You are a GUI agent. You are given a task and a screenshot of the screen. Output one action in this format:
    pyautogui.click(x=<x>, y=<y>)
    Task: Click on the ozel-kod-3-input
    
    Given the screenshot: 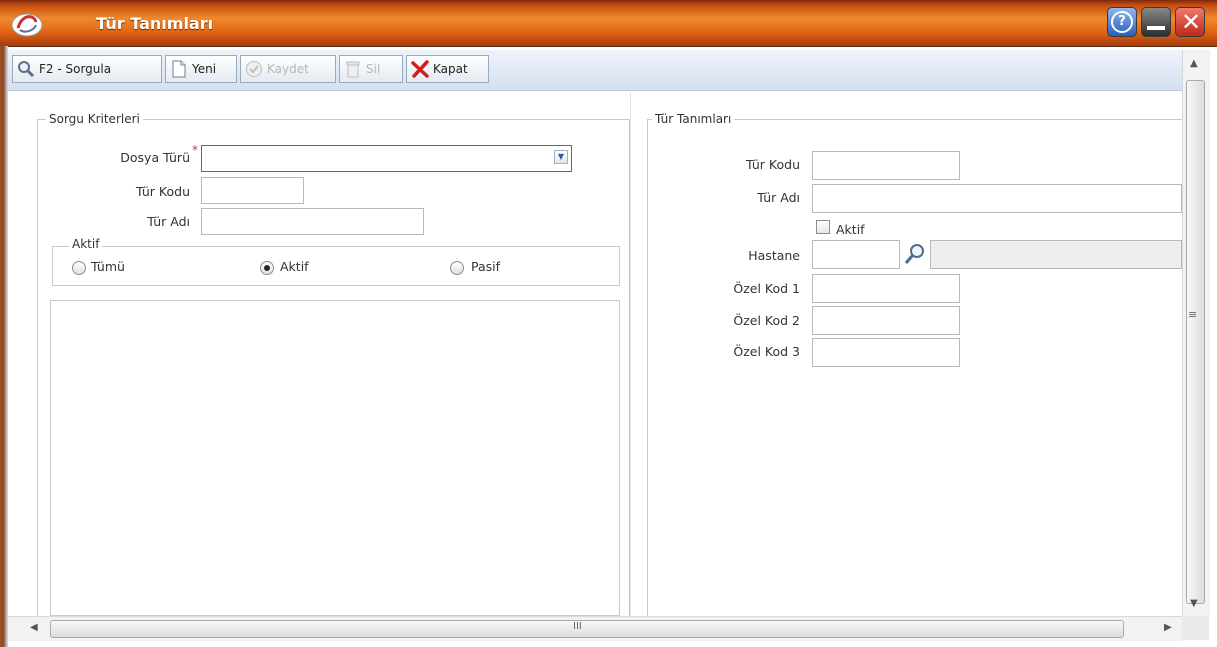 What is the action you would take?
    pyautogui.click(x=886, y=352)
    